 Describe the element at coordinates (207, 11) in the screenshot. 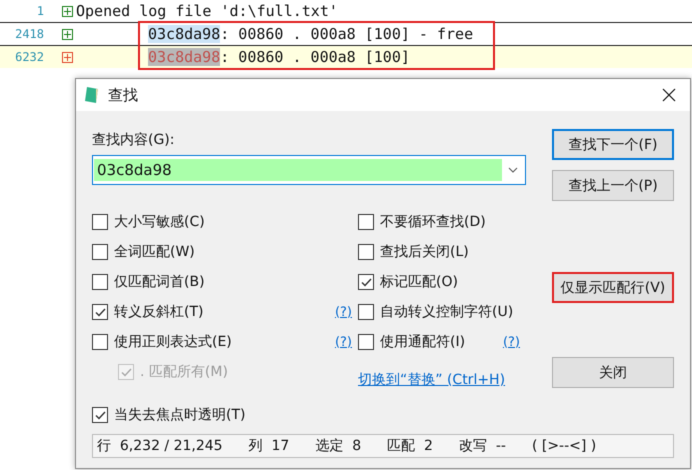

I see `log-text: Opened log file 'd:\full.txt'` at that location.